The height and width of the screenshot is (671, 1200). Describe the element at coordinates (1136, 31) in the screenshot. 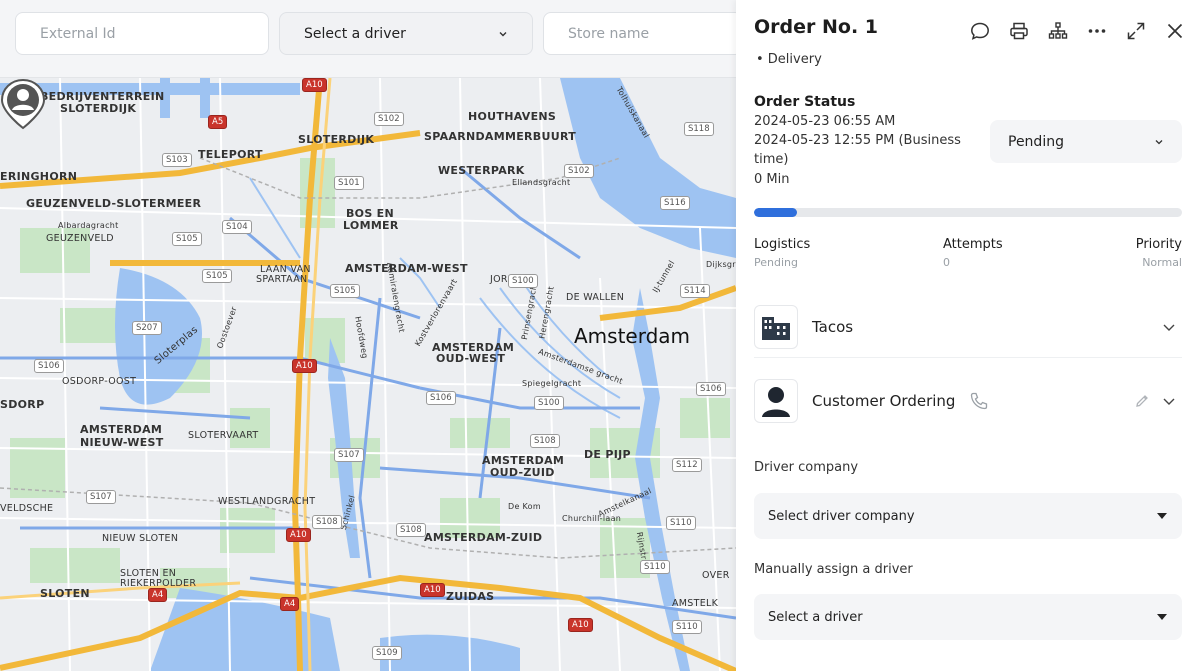

I see `expand-icon` at that location.